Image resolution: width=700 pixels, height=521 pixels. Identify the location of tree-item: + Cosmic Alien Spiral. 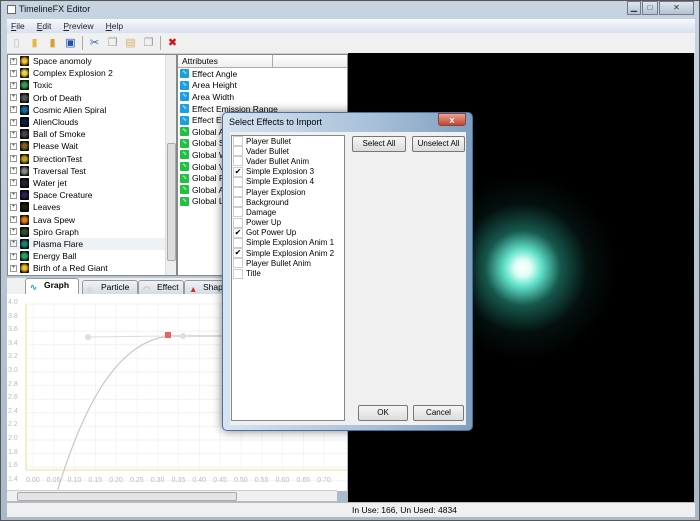
(92, 110).